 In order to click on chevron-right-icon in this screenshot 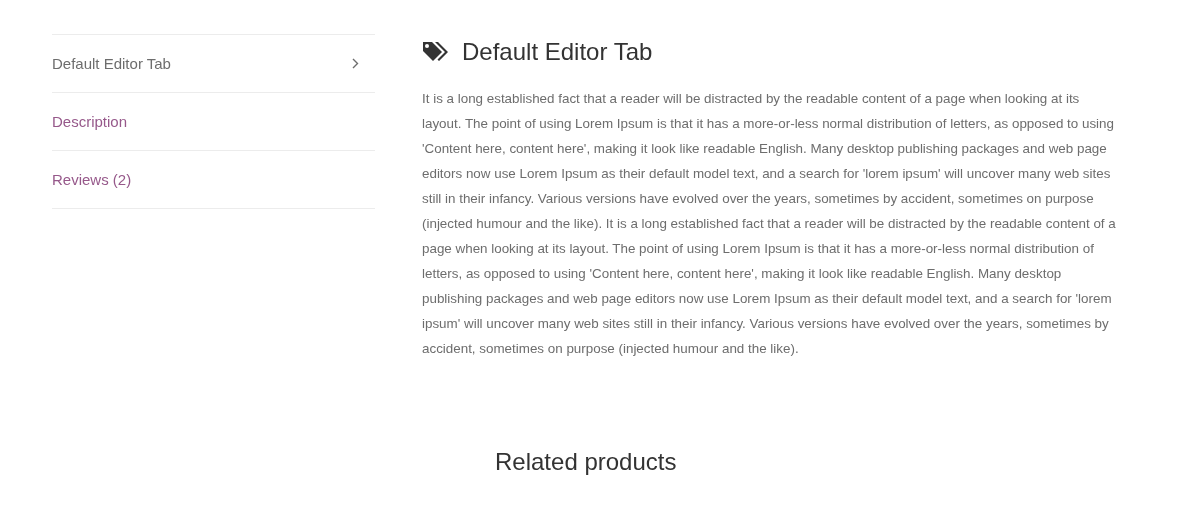, I will do `click(355, 63)`.